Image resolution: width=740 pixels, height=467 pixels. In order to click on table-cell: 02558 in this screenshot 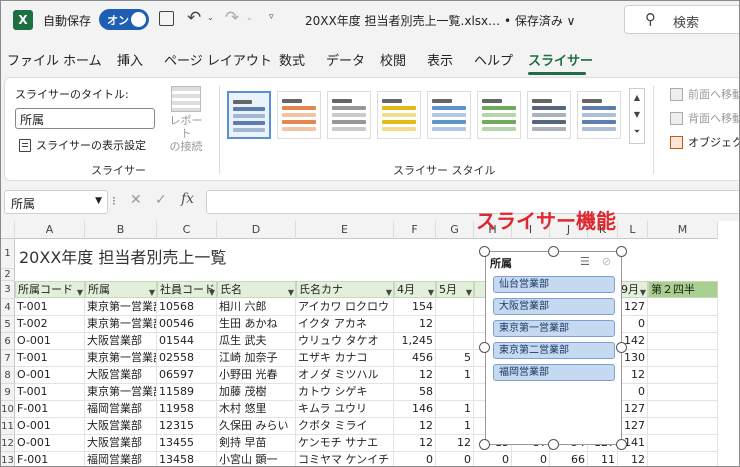, I will do `click(187, 358)`.